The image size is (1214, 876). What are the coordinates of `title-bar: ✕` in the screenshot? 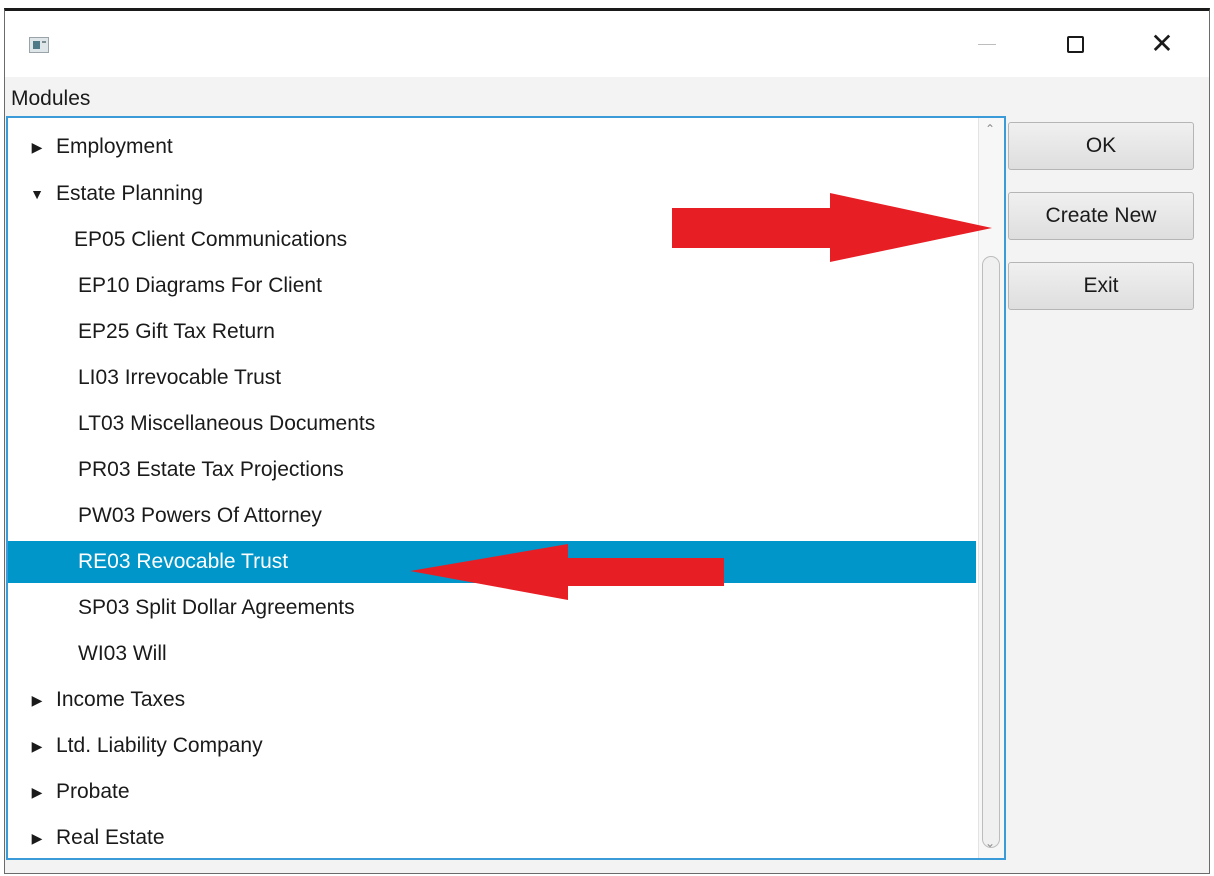 It's located at (607, 44).